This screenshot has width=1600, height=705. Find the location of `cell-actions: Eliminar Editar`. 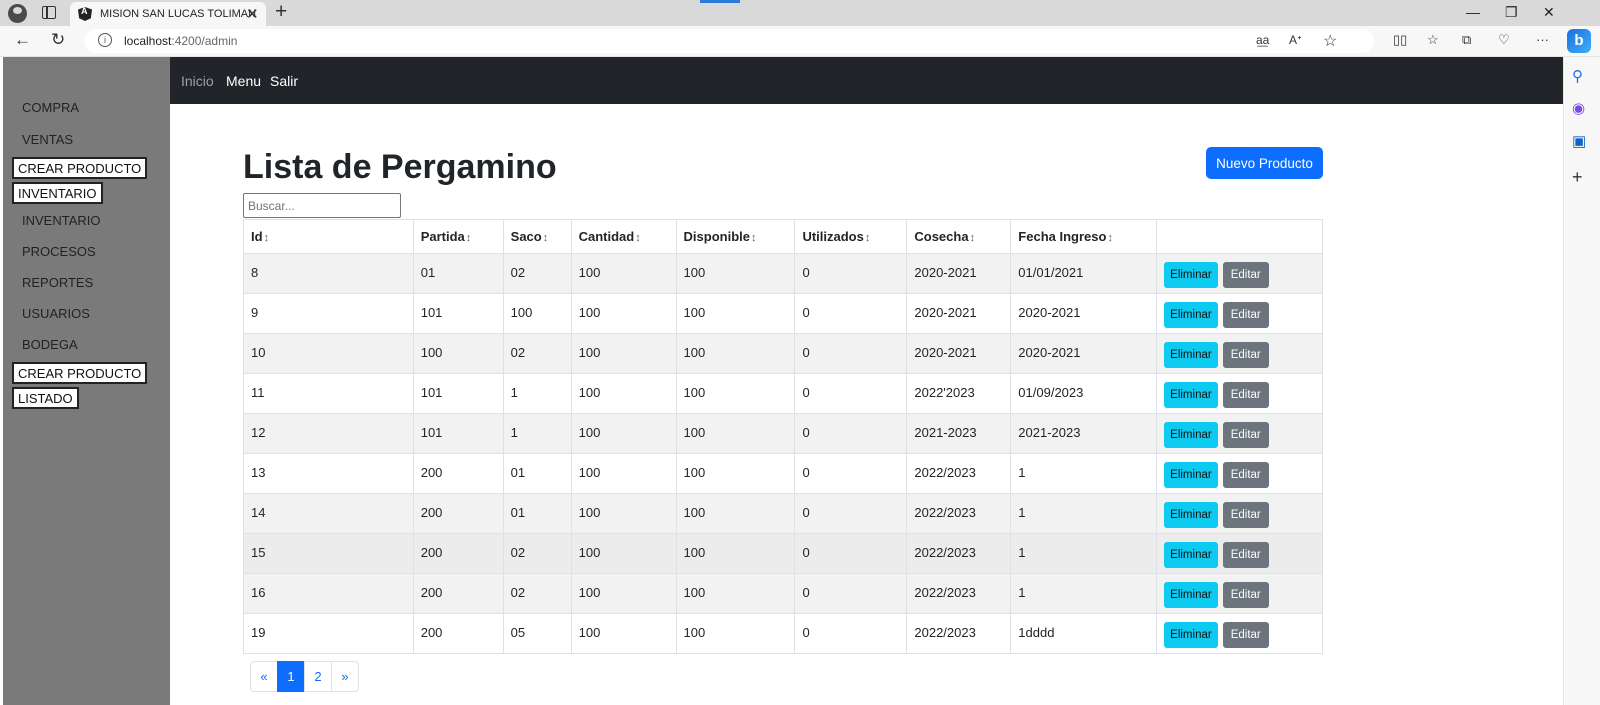

cell-actions: Eliminar Editar is located at coordinates (1239, 593).